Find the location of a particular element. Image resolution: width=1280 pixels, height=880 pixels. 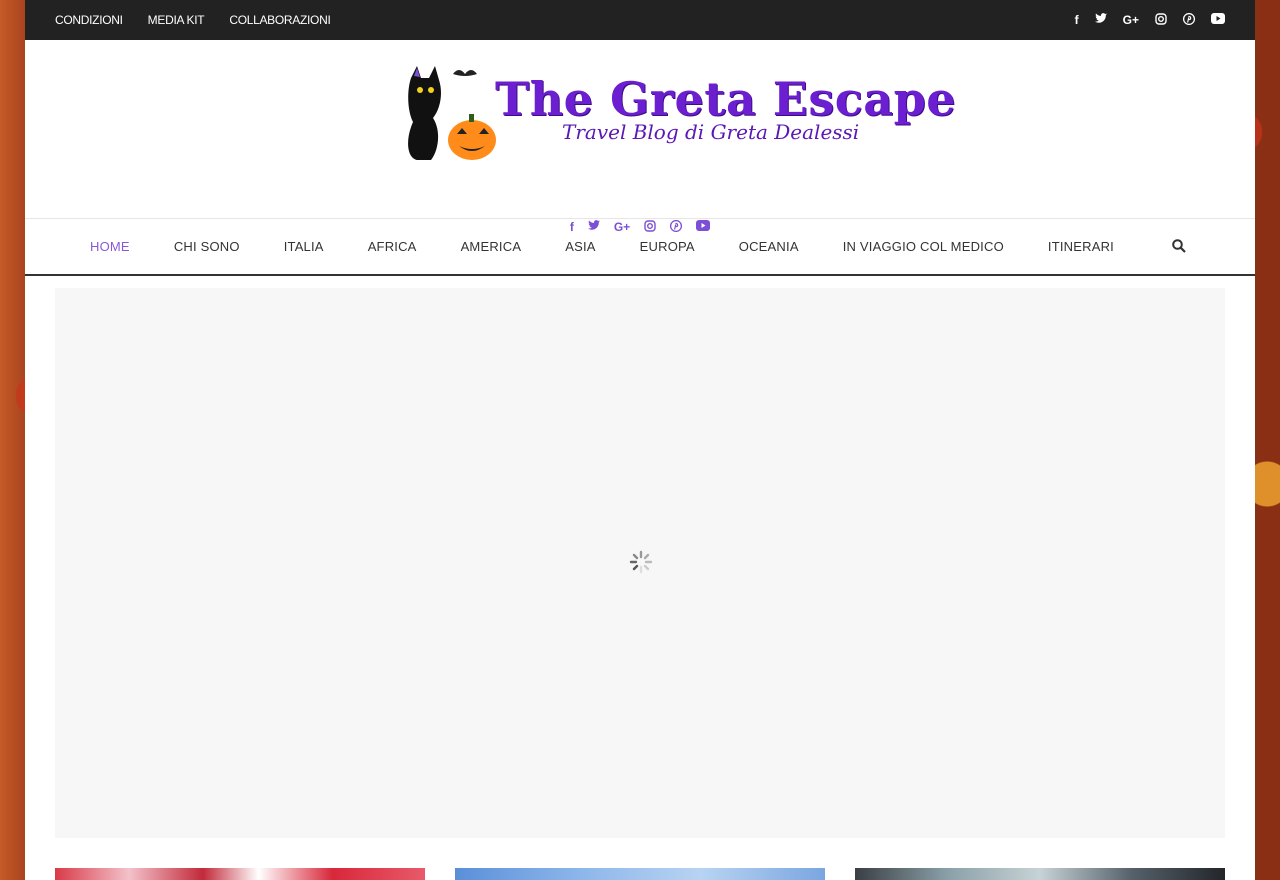

youtube-icon is located at coordinates (1218, 20).